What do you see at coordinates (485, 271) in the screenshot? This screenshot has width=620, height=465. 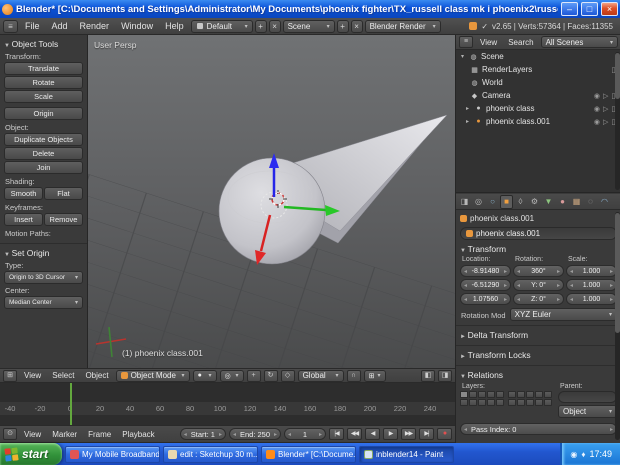 I see `location-x-field: -8.91480` at bounding box center [485, 271].